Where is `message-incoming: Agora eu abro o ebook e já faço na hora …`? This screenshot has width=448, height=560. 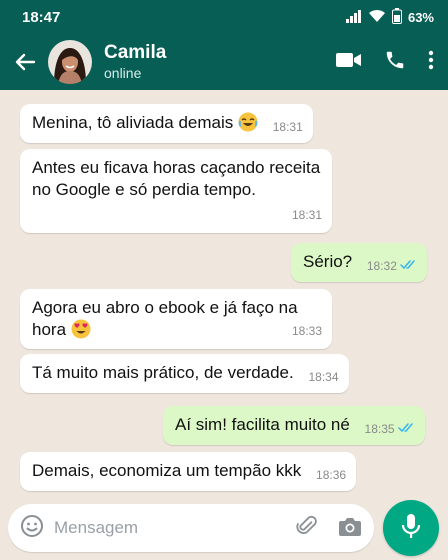 message-incoming: Agora eu abro o ebook e já faço na hora … is located at coordinates (176, 319).